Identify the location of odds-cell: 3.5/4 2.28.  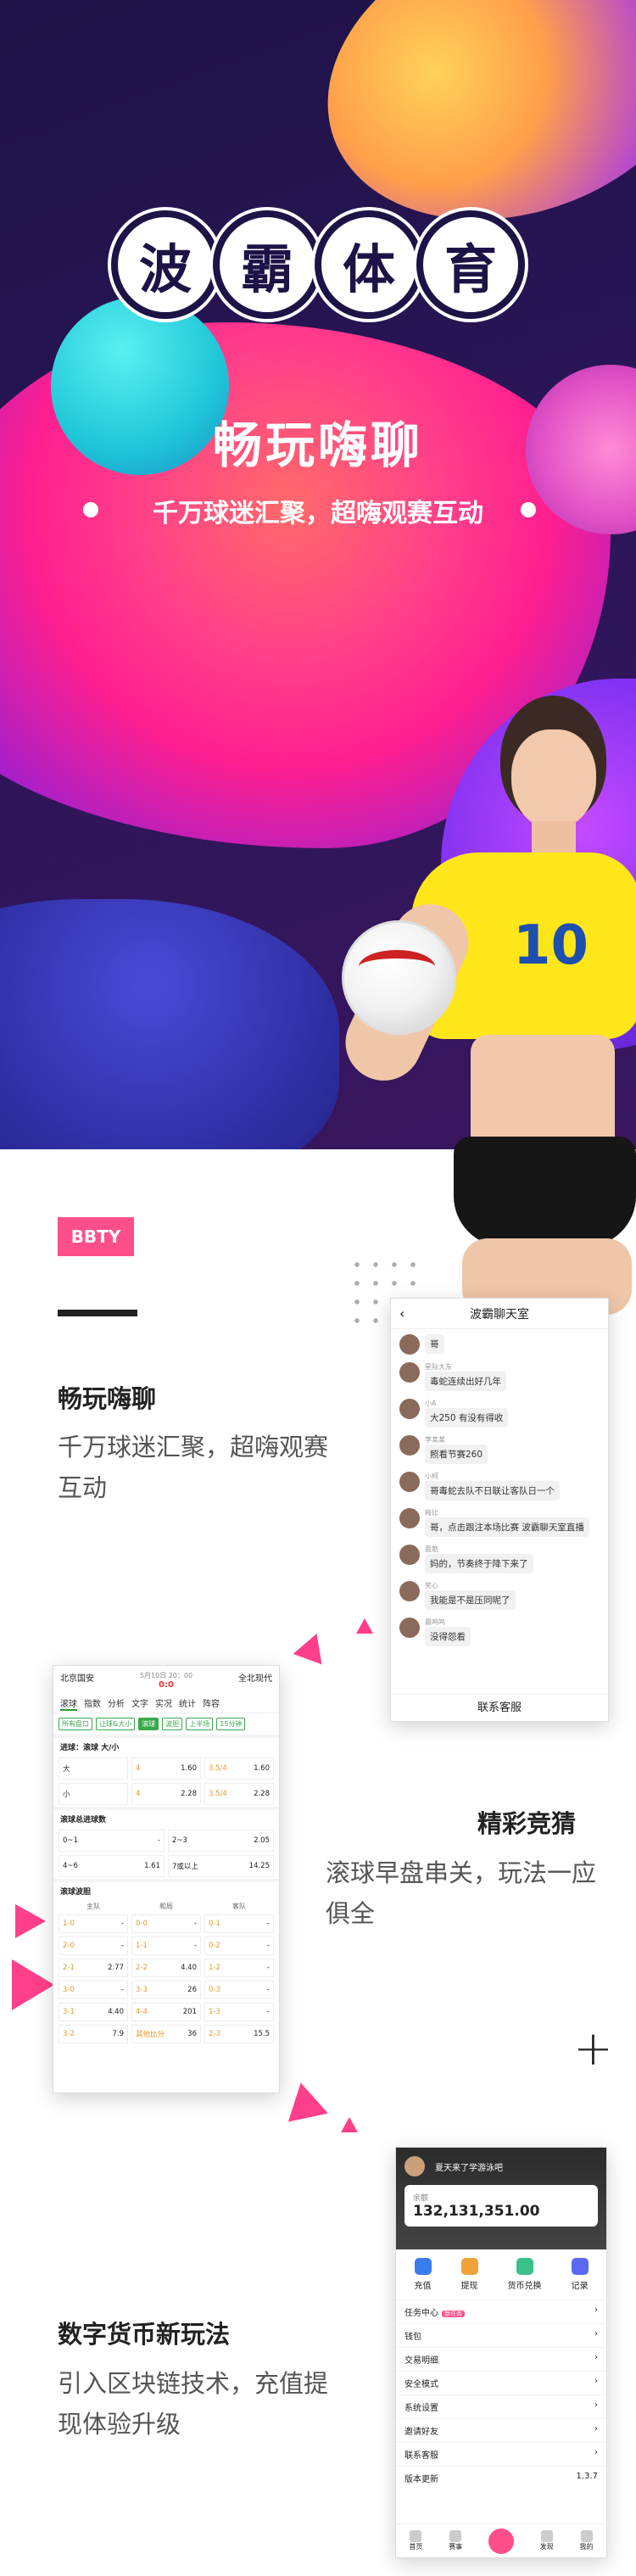
(239, 1794).